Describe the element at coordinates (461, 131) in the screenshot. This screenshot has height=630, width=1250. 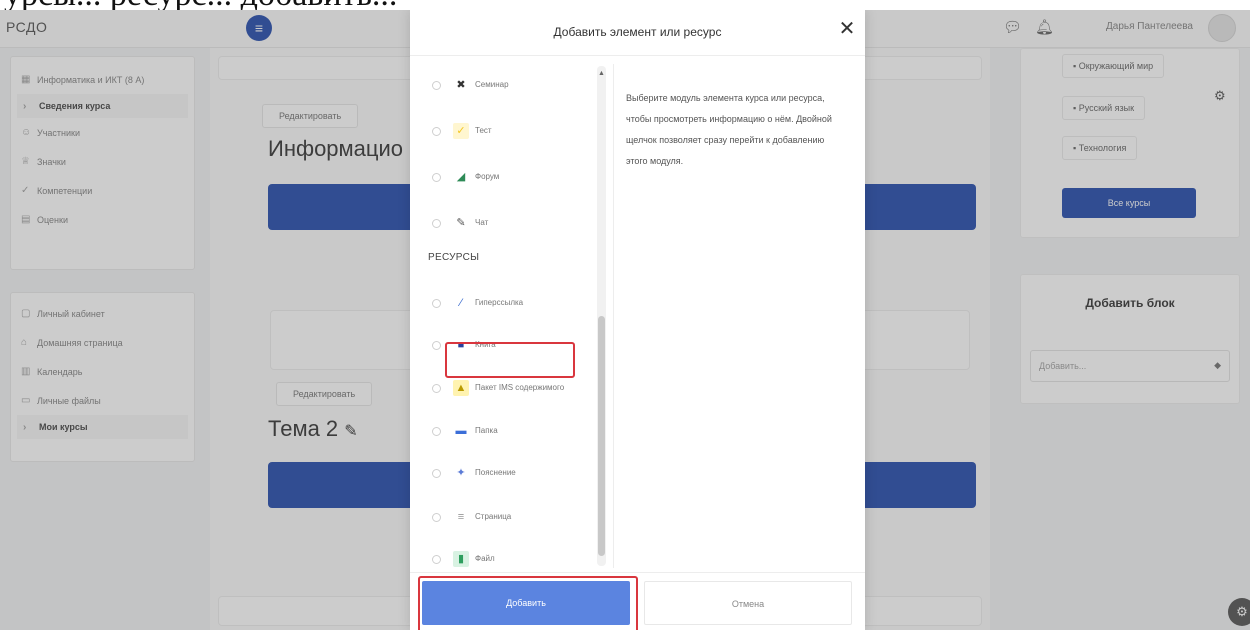
I see `quiz-icon: ✓` at that location.